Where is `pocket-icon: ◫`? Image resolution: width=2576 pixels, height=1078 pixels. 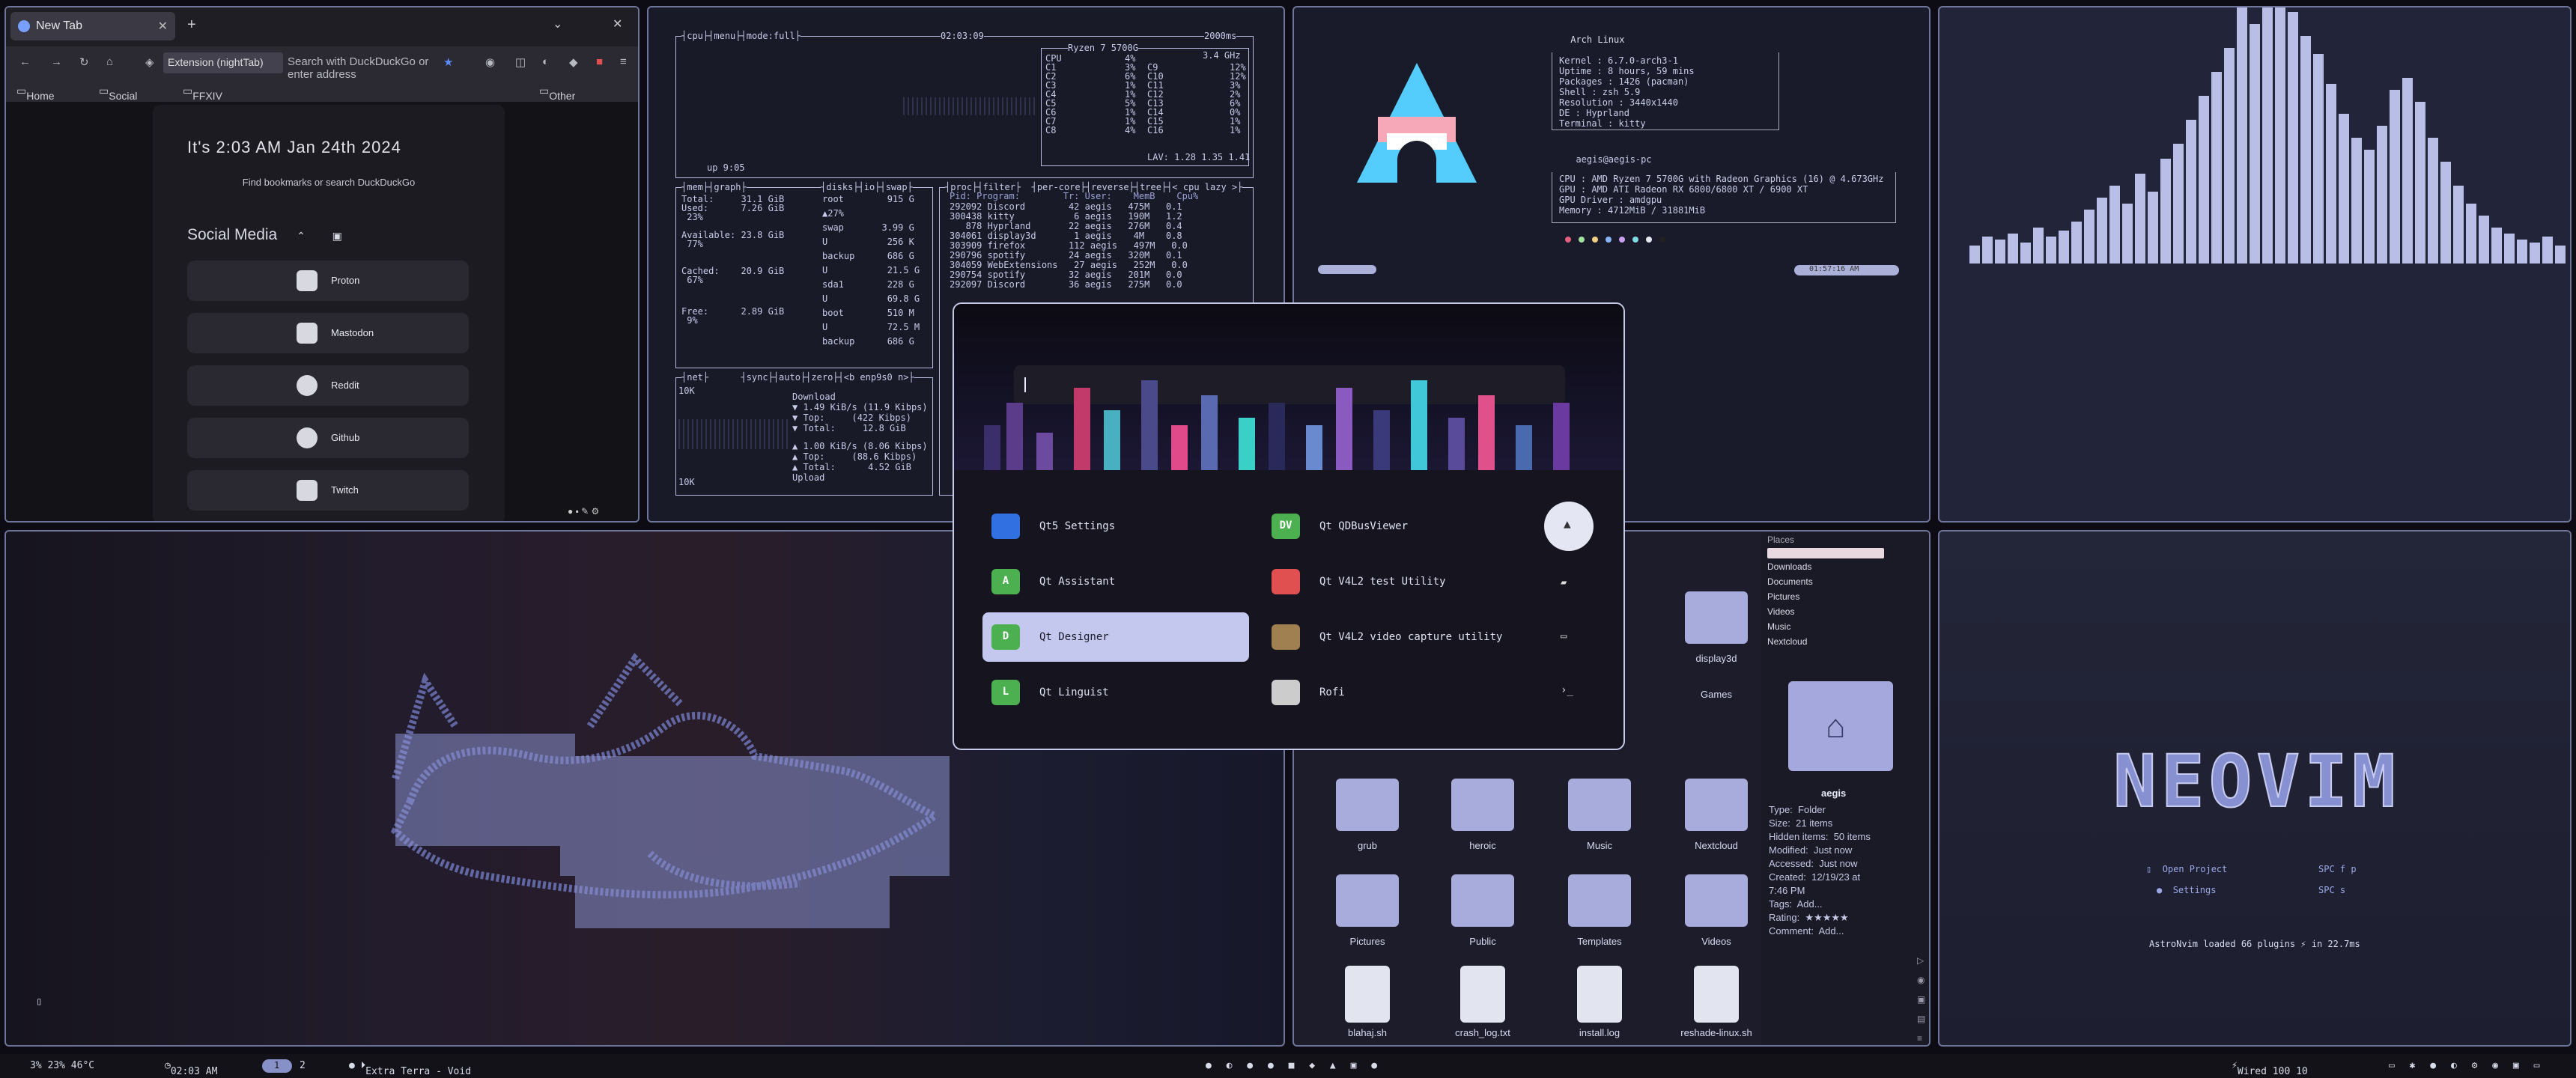 pocket-icon: ◫ is located at coordinates (520, 62).